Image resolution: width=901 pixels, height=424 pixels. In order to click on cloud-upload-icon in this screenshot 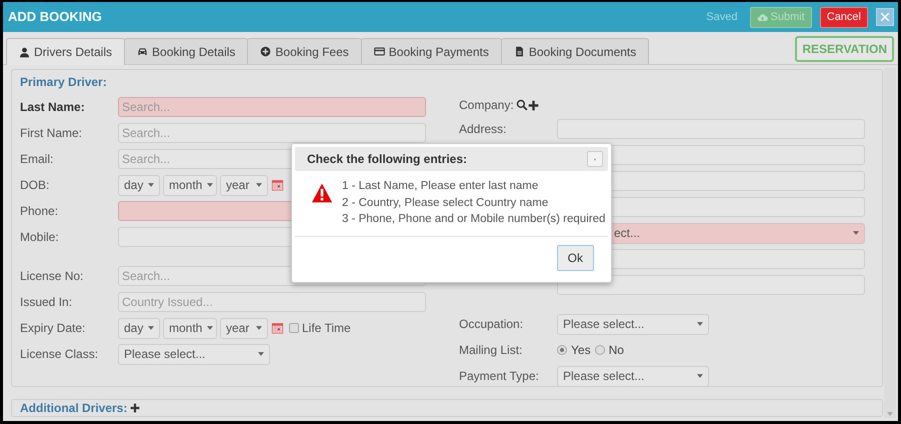, I will do `click(762, 17)`.